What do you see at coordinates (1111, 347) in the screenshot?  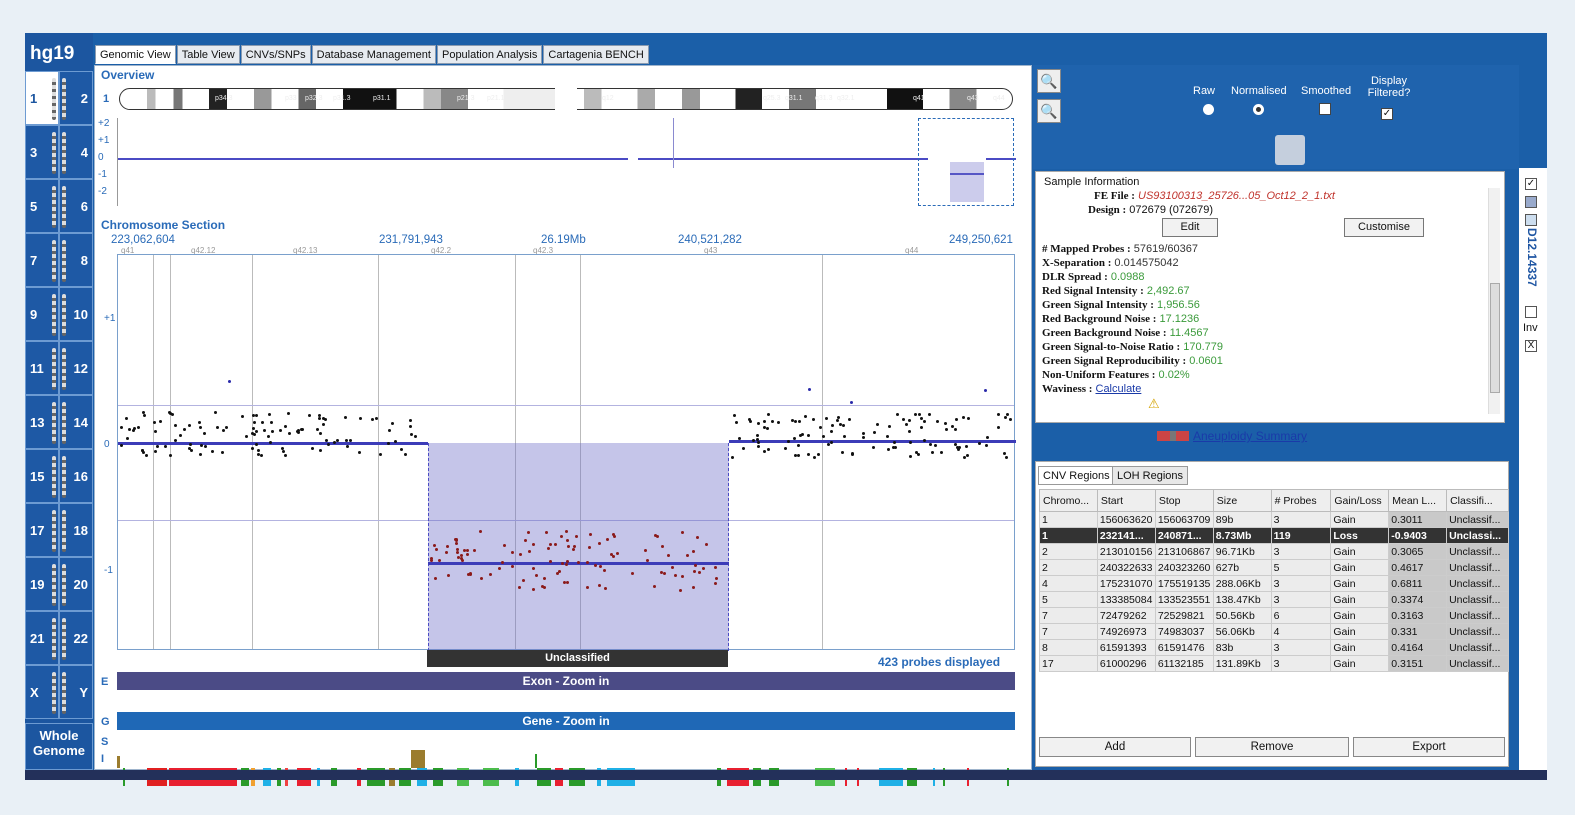 I see `qc-metric-label: Green Signal-to-Noise Ratio :` at bounding box center [1111, 347].